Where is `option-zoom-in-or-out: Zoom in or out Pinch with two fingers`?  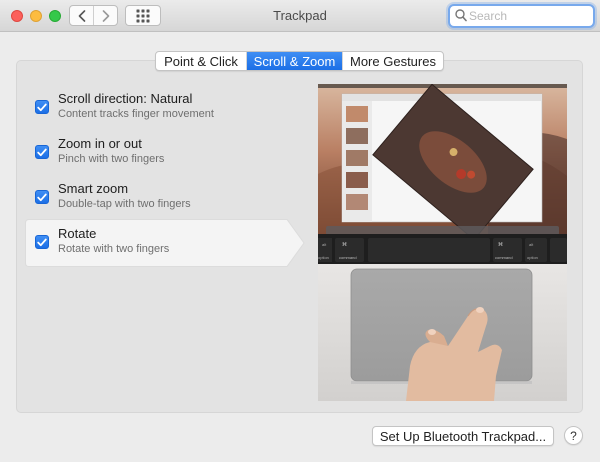 option-zoom-in-or-out: Zoom in or out Pinch with two fingers is located at coordinates (165, 152).